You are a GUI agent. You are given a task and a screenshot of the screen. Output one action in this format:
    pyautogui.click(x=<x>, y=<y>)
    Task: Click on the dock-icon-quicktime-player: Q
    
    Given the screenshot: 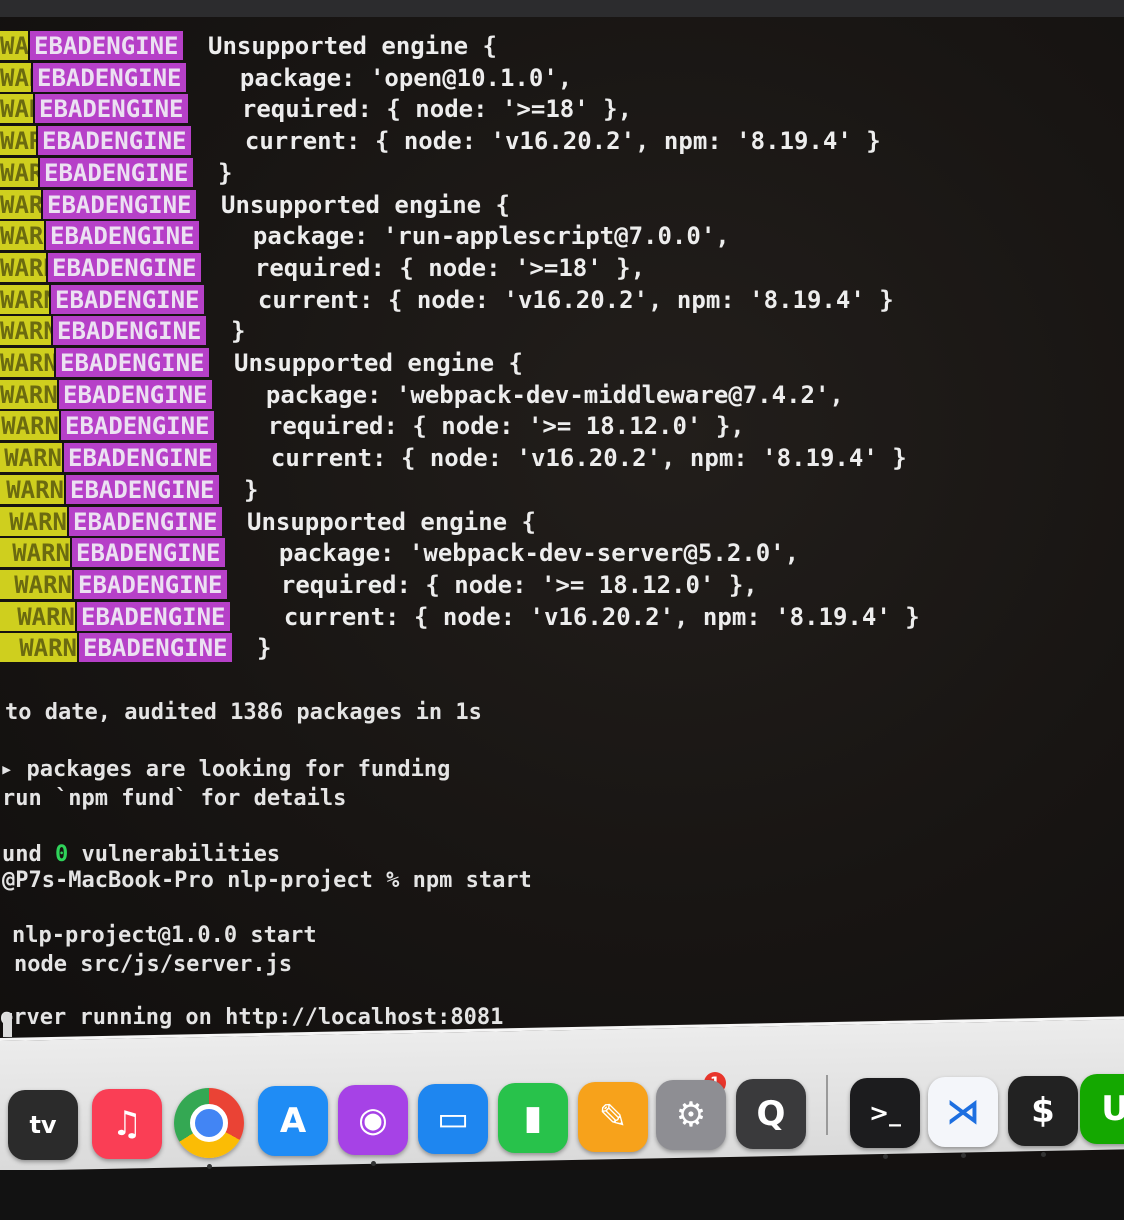 What is the action you would take?
    pyautogui.click(x=771, y=1114)
    